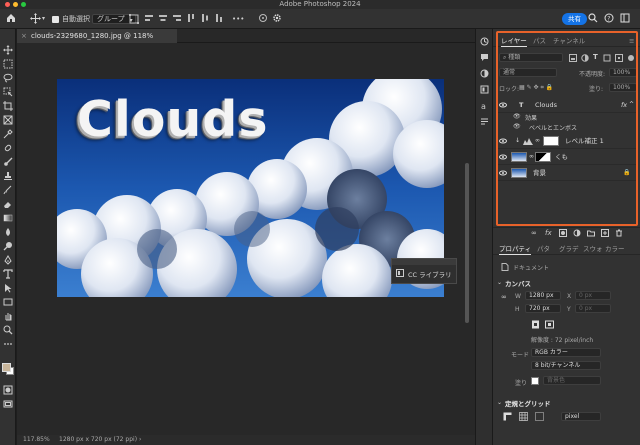  I want to click on lock-options-icons: ▦ ✎ ✥ ⌗ 🔒, so click(536, 88).